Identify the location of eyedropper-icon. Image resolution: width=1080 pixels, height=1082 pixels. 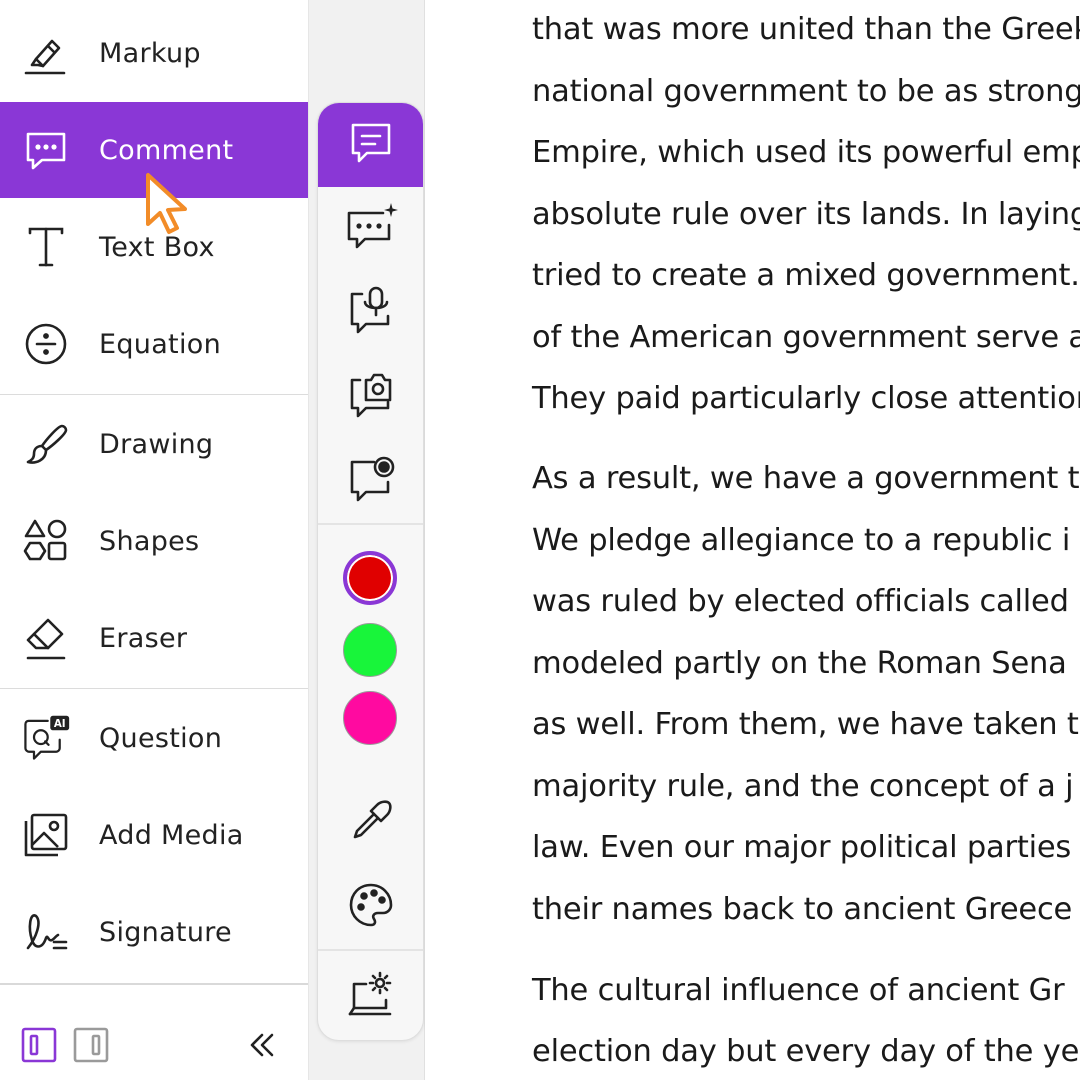
(371, 823).